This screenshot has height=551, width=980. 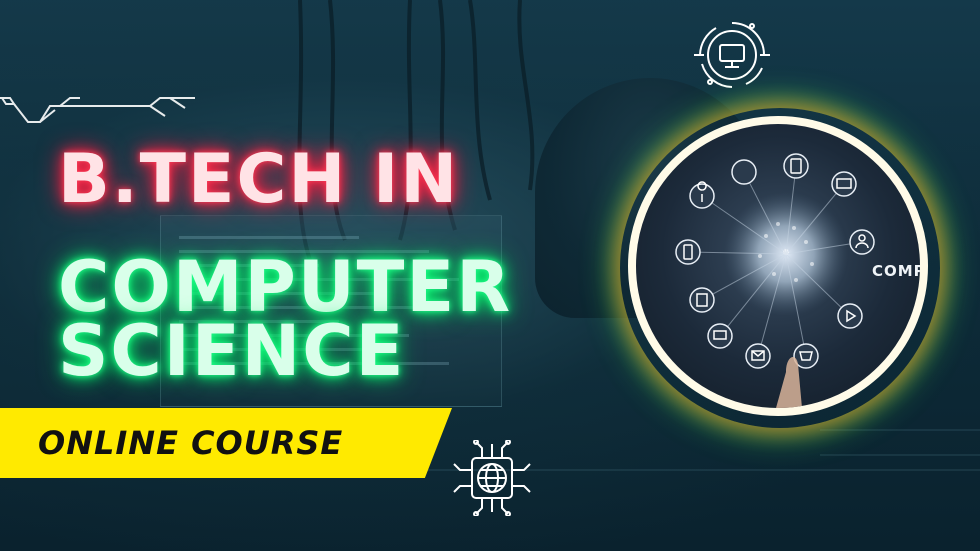 What do you see at coordinates (720, 336) in the screenshot?
I see `monitor-icon` at bounding box center [720, 336].